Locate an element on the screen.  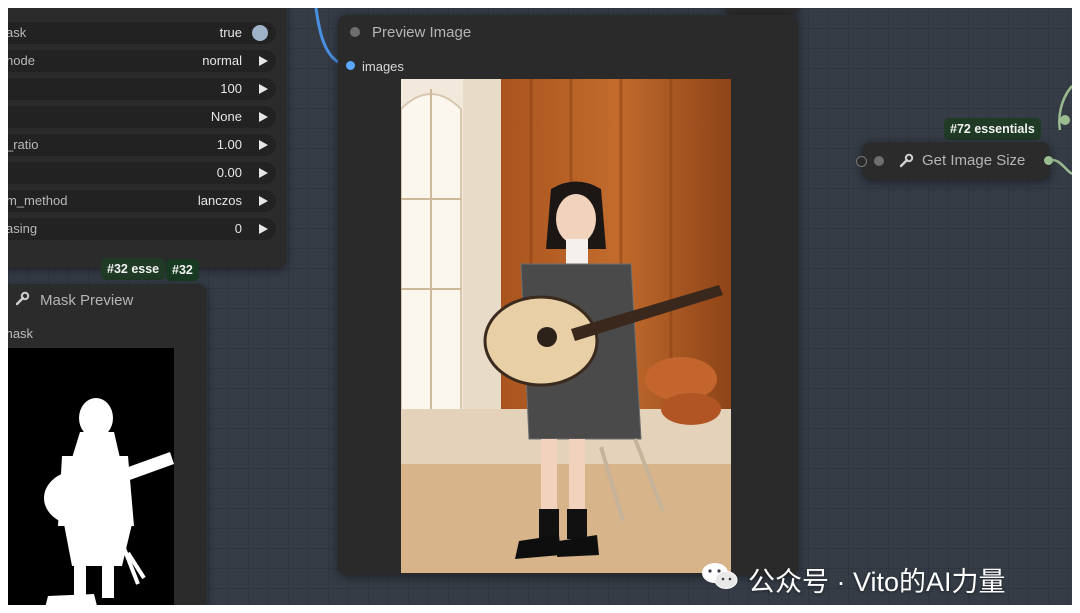
green-link-lower is located at coordinates (1061, 166).